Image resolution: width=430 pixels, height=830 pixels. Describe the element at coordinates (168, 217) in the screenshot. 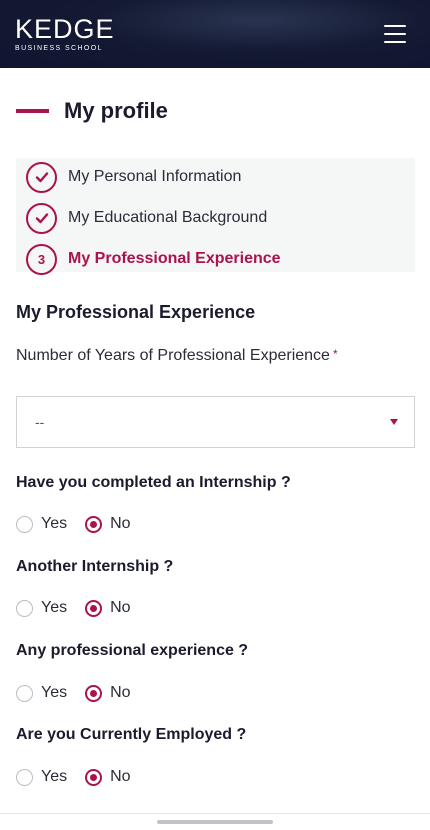

I see `step-label: My Educational Background` at that location.